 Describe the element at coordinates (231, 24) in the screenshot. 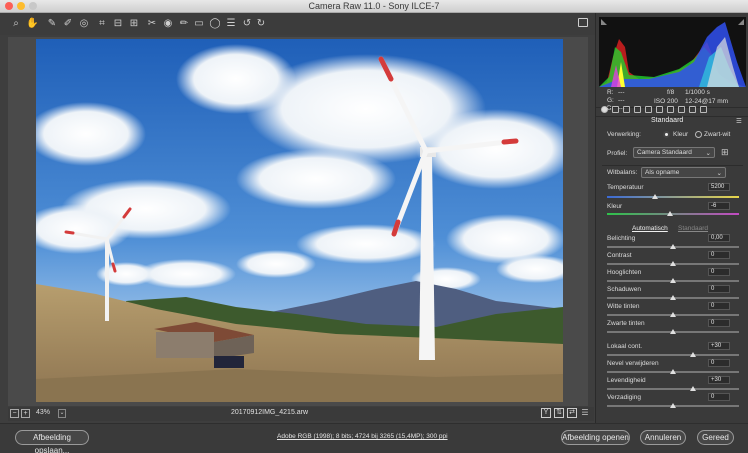

I see `preferences-icon: ☰` at that location.